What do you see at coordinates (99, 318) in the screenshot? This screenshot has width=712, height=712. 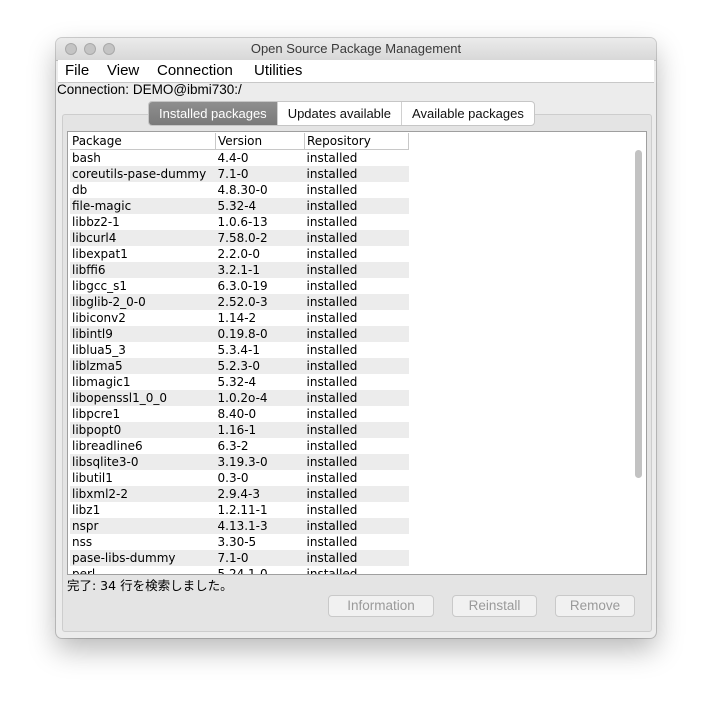 I see `cell-package: libiconv2` at bounding box center [99, 318].